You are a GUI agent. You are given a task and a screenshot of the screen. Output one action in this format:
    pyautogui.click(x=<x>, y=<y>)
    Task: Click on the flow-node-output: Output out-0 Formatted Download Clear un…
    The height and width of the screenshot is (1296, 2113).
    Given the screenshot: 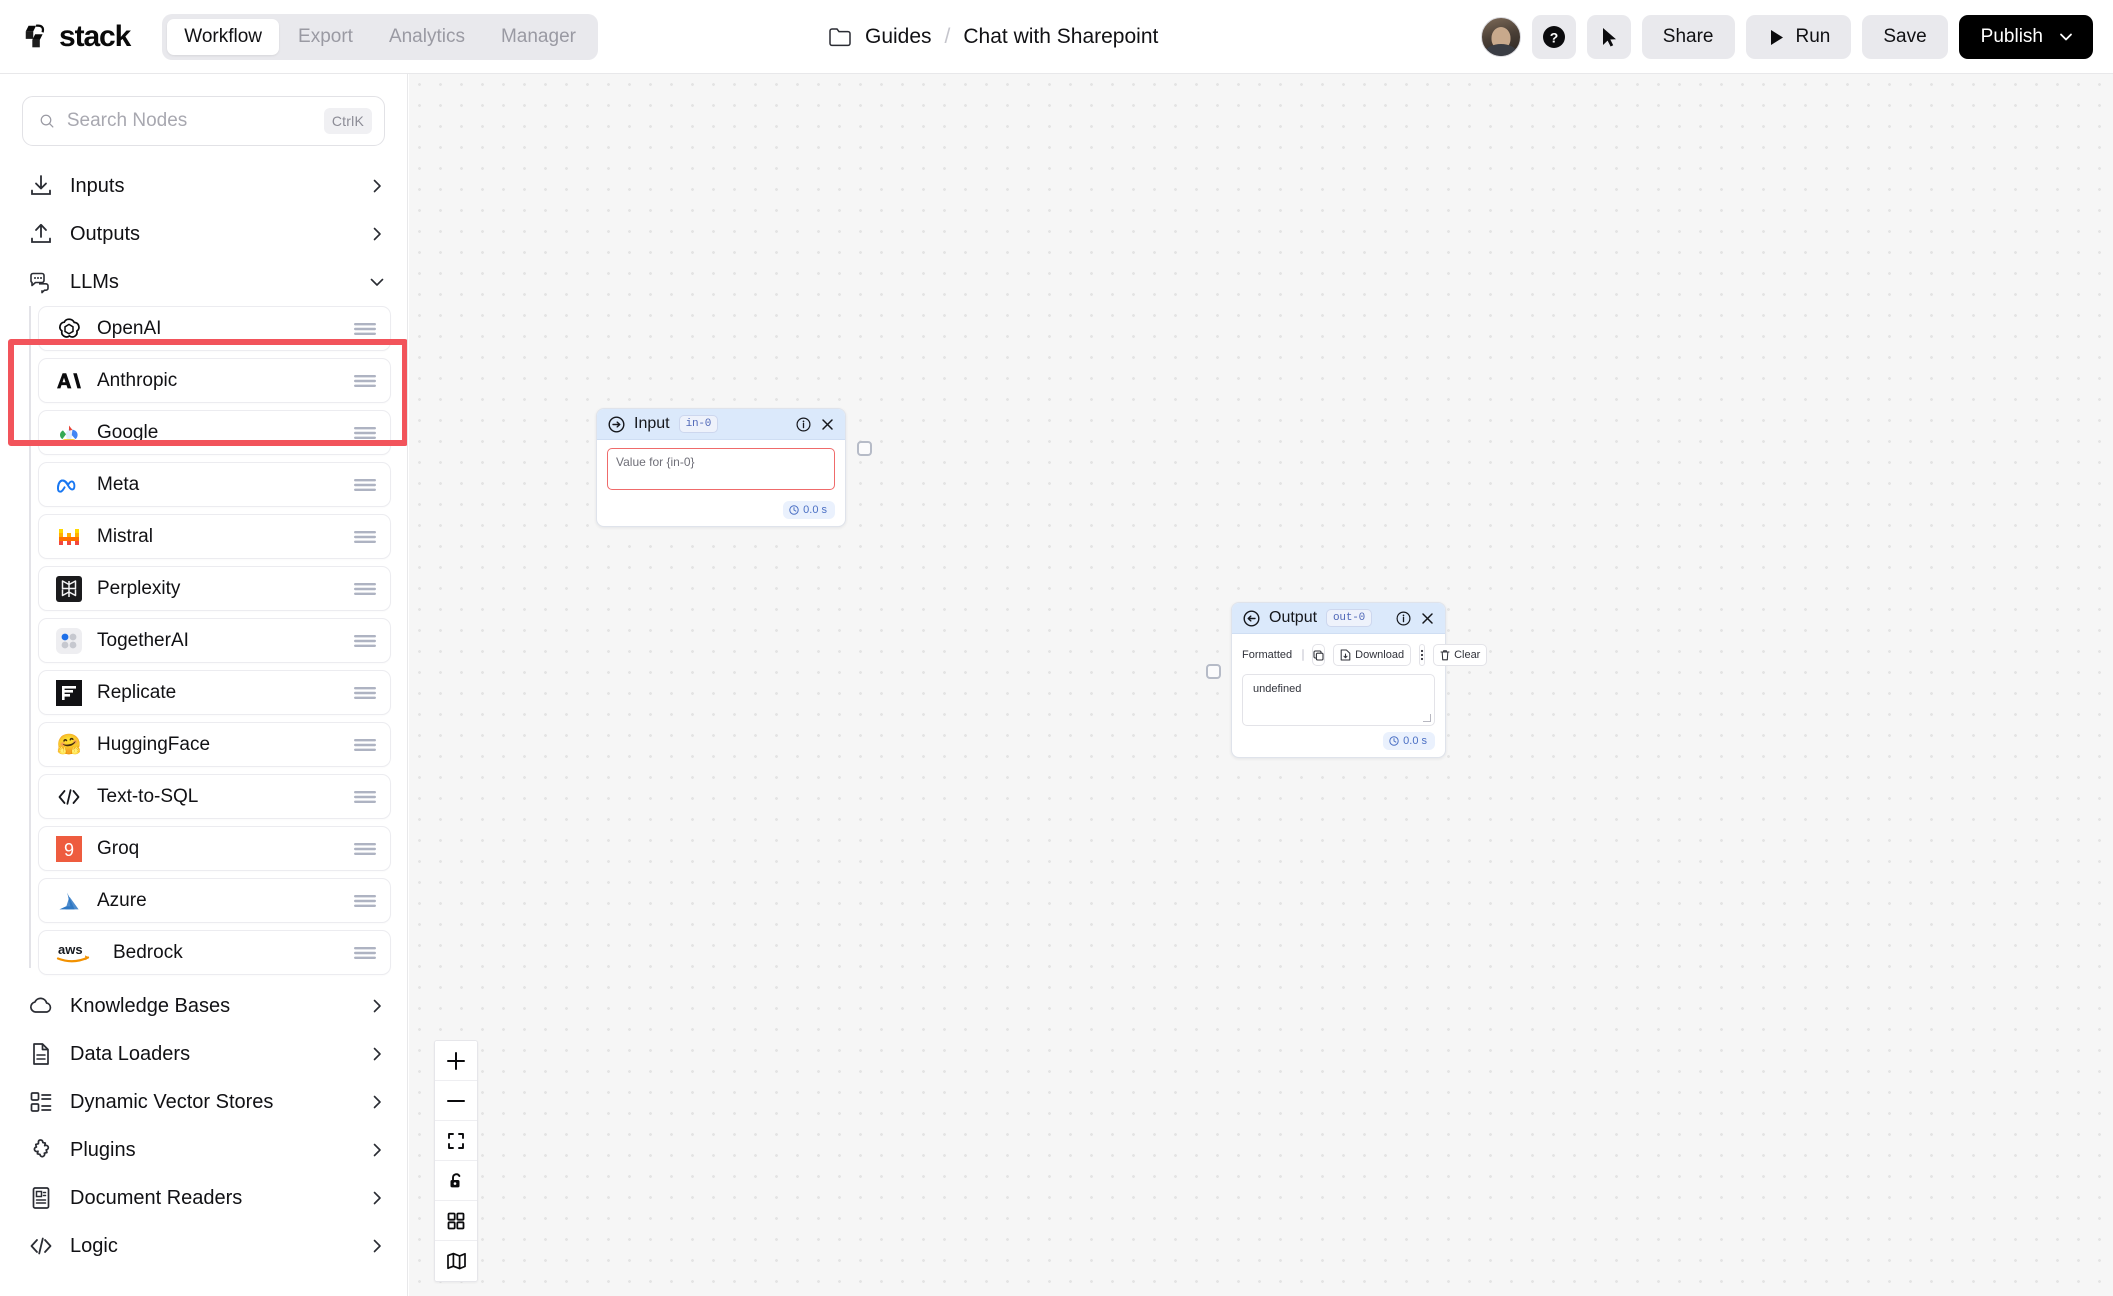 What is the action you would take?
    pyautogui.click(x=1347, y=680)
    